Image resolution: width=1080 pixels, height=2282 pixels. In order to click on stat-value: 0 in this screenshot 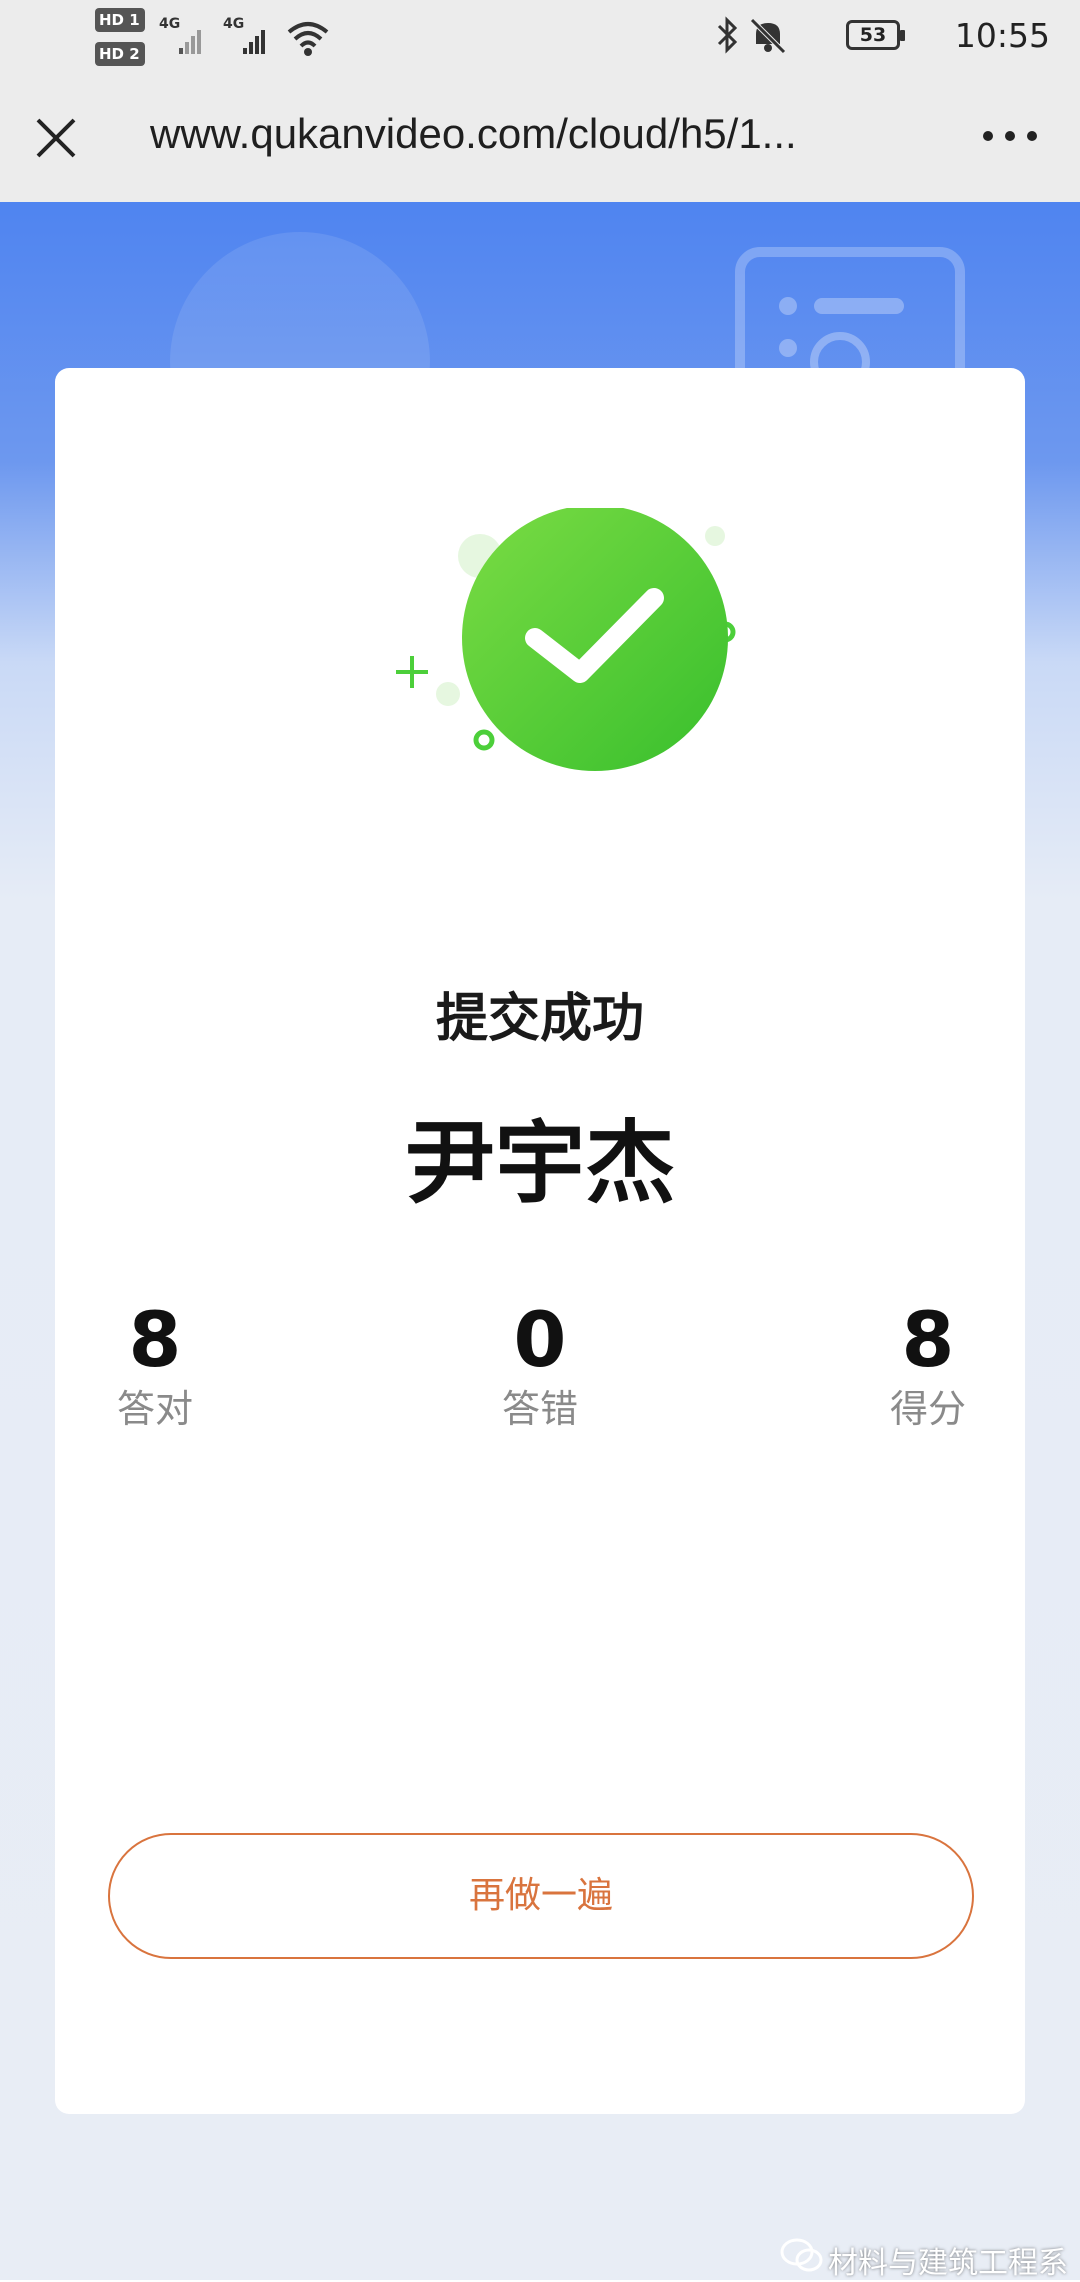, I will do `click(540, 1339)`.